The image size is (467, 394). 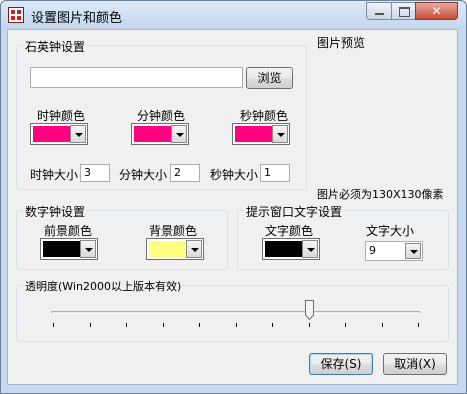 What do you see at coordinates (394, 251) in the screenshot?
I see `text-size-select: 9` at bounding box center [394, 251].